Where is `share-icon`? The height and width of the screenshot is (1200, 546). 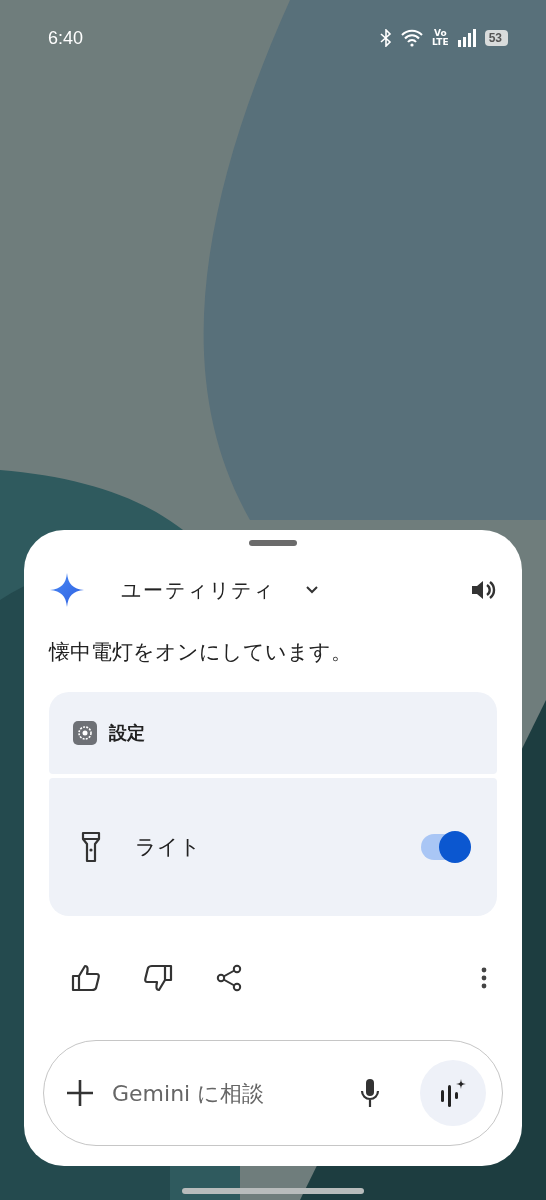 share-icon is located at coordinates (229, 978).